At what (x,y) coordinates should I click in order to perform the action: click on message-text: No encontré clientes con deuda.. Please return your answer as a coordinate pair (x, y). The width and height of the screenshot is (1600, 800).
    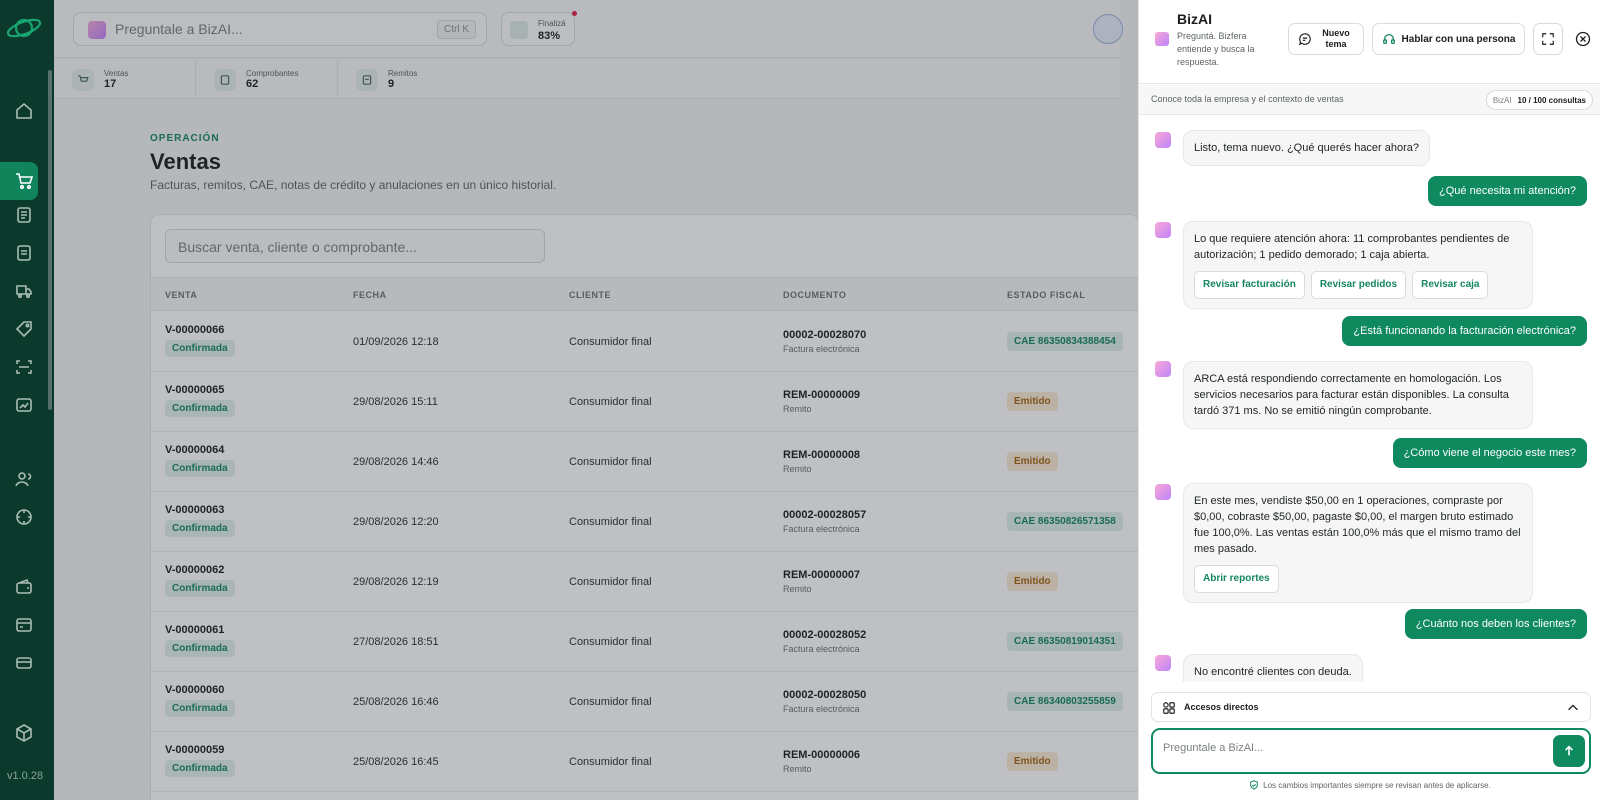
    Looking at the image, I should click on (1273, 672).